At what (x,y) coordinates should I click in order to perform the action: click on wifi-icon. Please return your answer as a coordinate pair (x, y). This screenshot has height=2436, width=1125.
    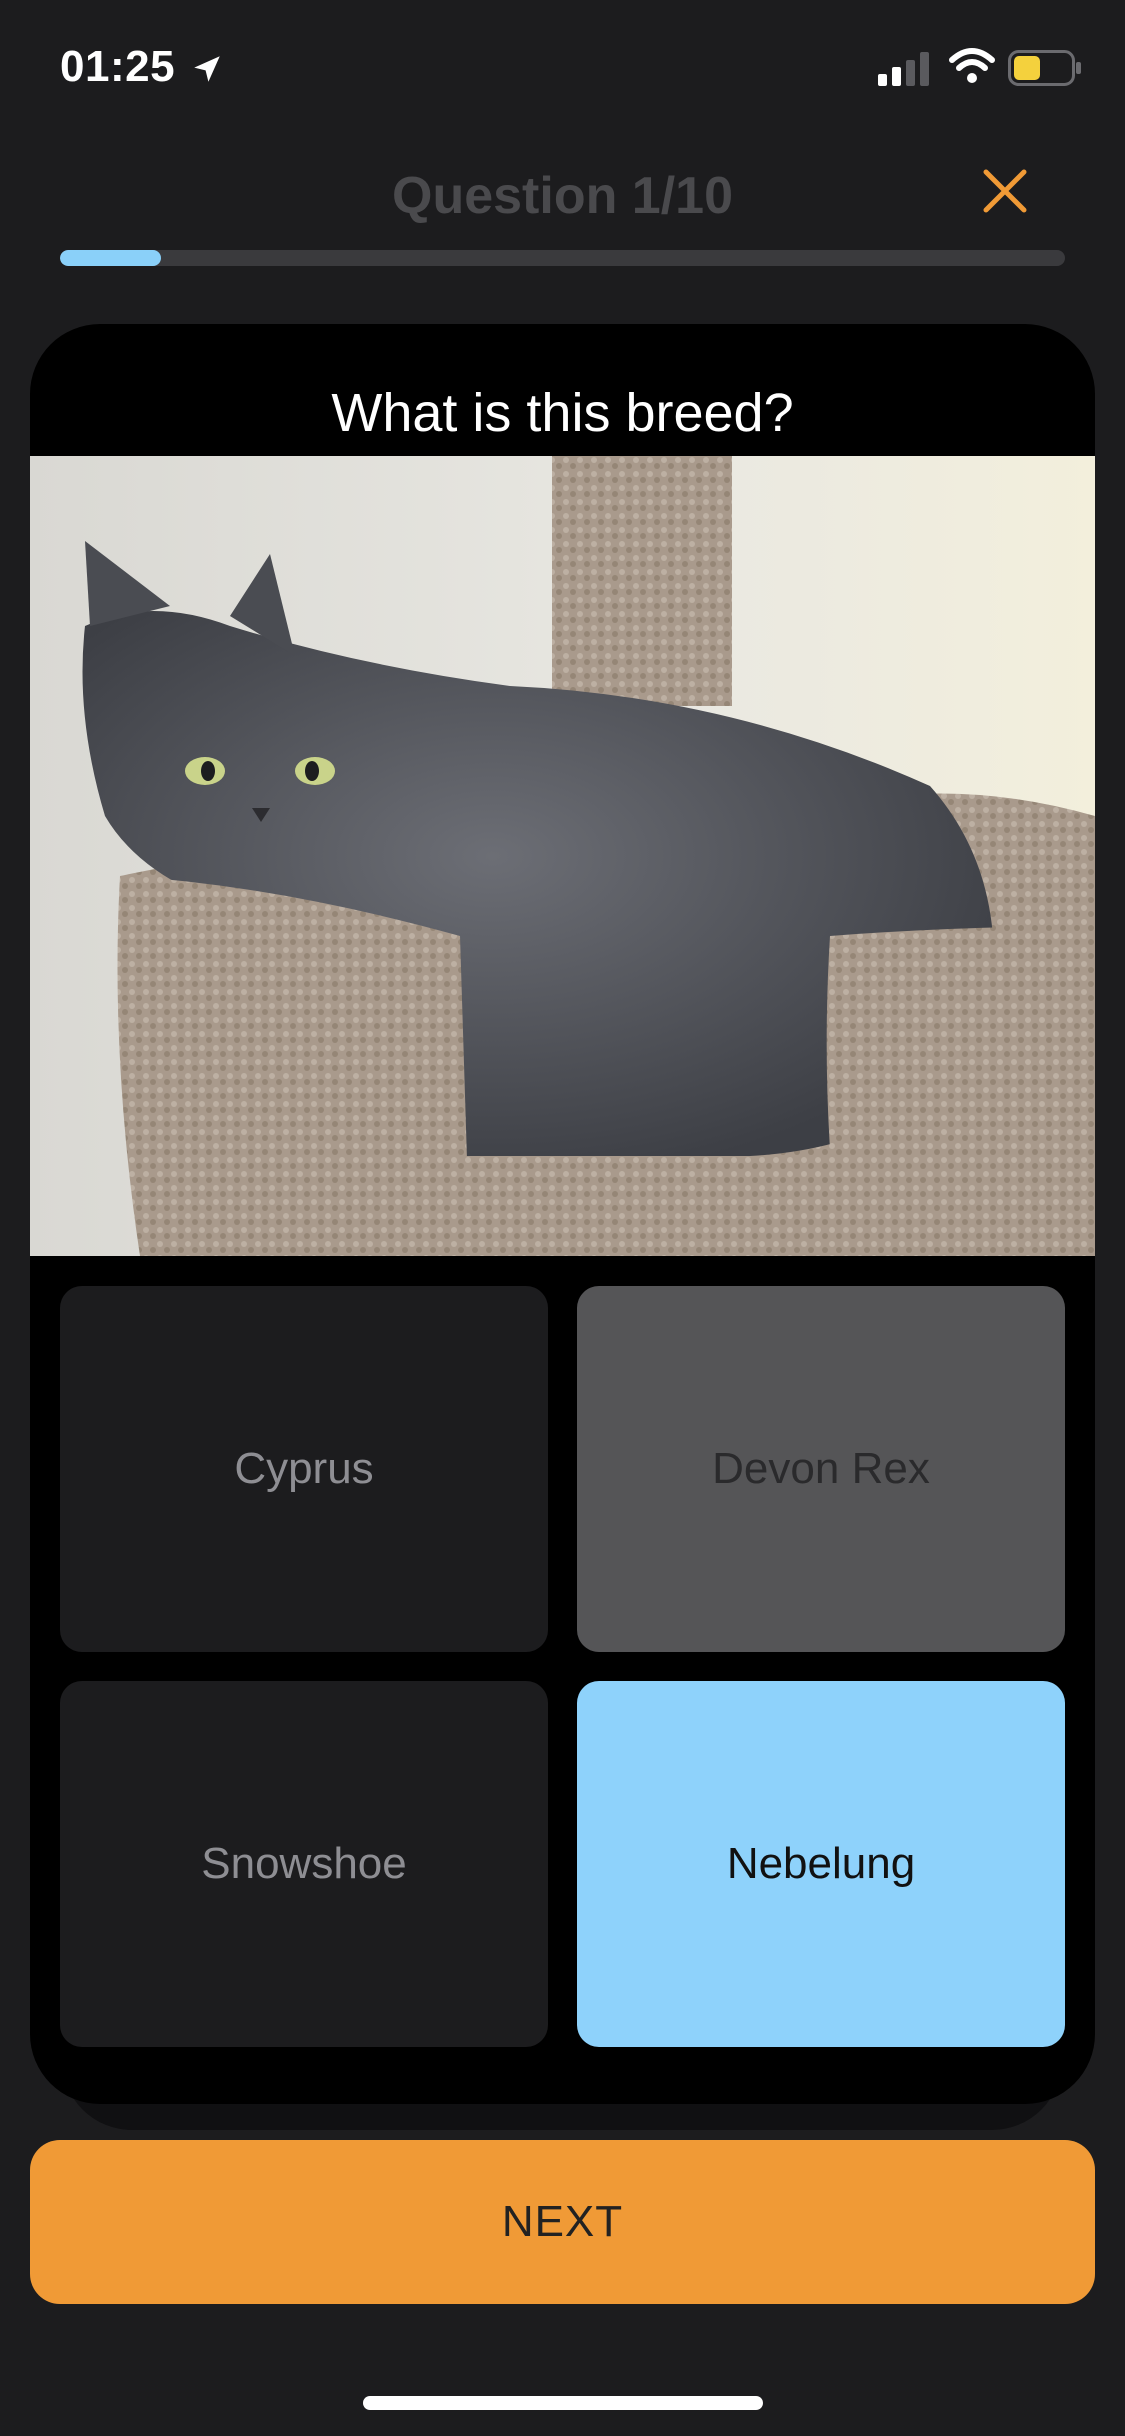
    Looking at the image, I should click on (972, 65).